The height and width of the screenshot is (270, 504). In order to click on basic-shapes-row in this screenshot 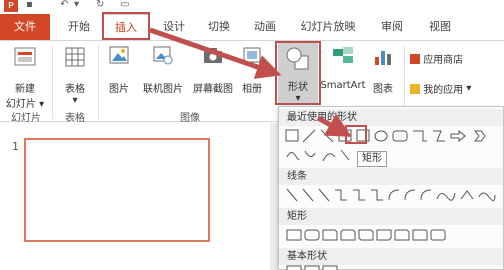, I will do `click(392, 267)`.